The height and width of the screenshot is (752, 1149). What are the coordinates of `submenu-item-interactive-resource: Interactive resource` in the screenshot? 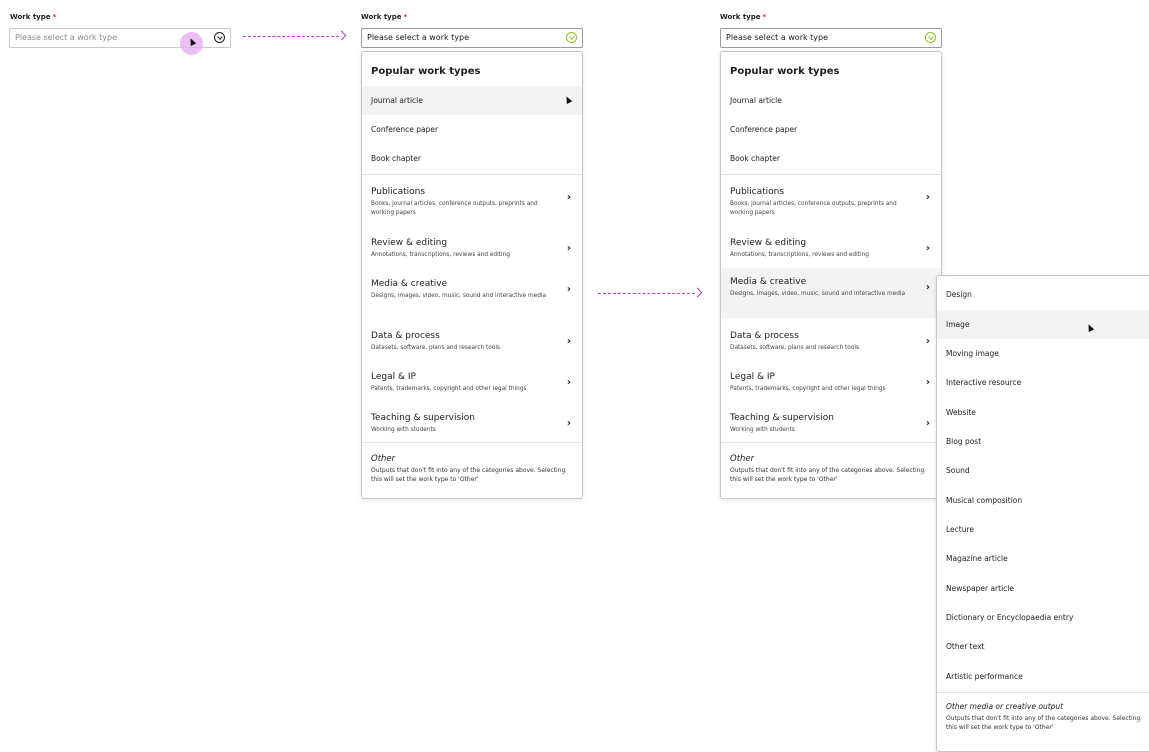 It's located at (1043, 382).